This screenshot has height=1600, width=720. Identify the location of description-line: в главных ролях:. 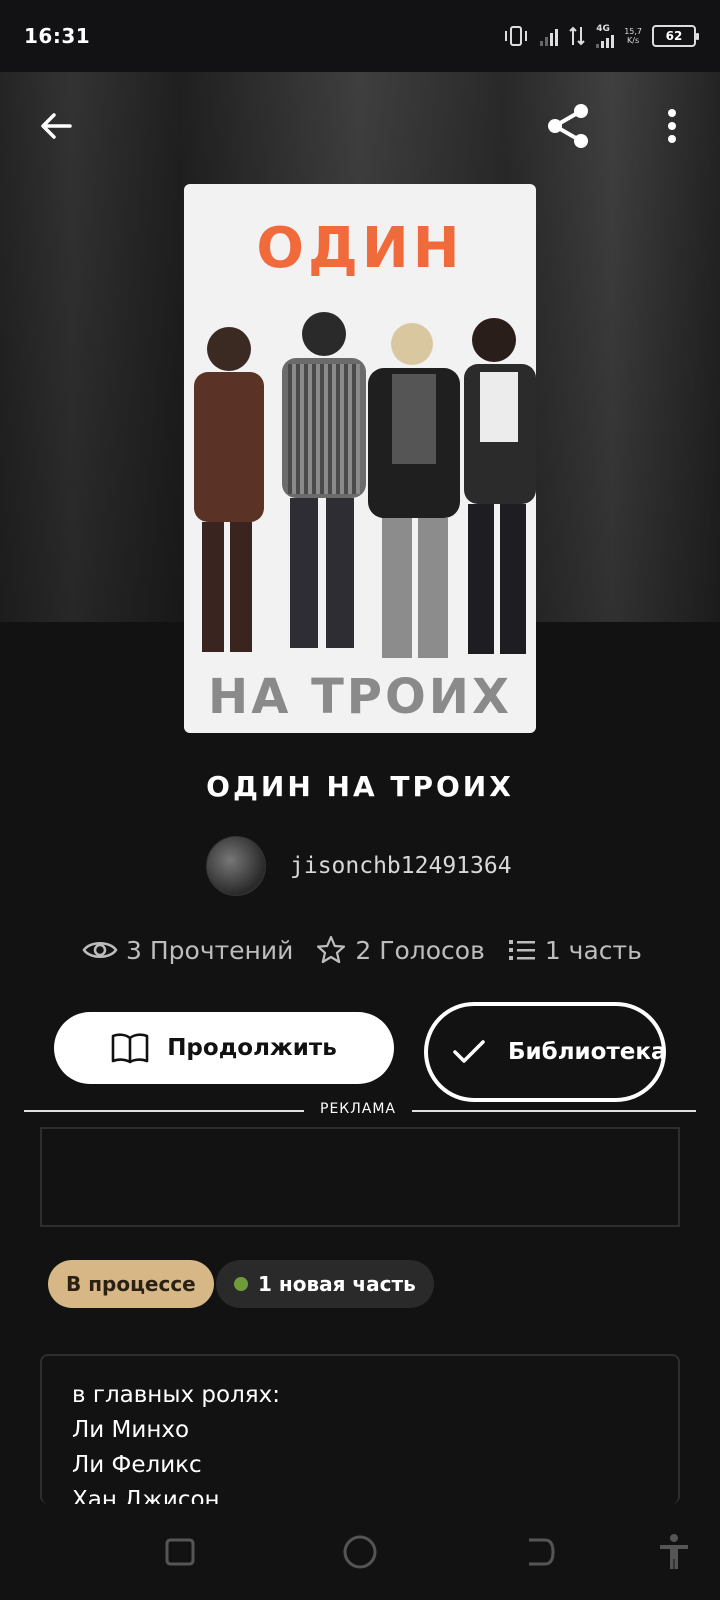
(176, 1395).